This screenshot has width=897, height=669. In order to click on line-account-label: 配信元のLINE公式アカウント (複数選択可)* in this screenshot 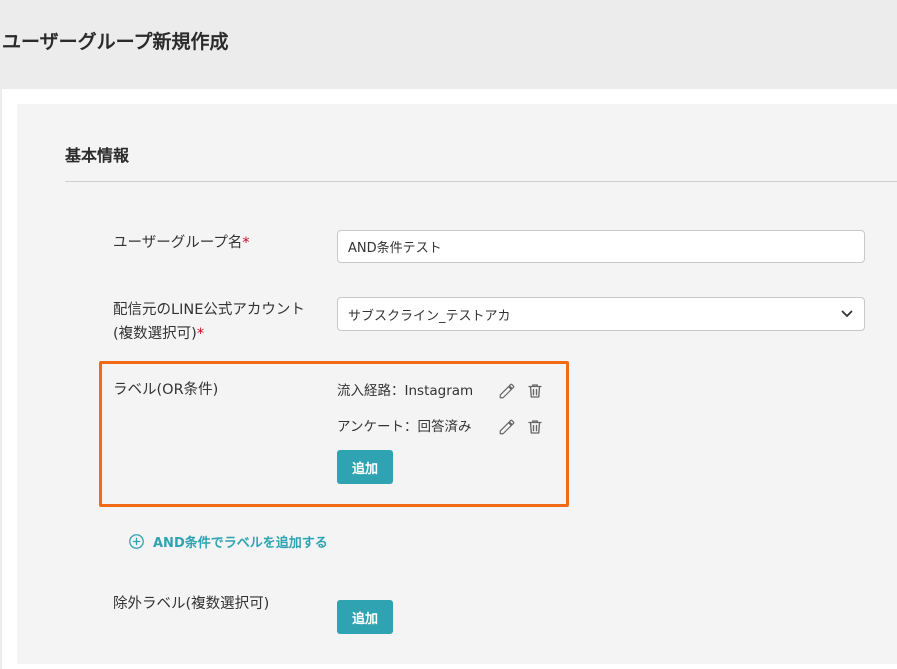, I will do `click(209, 322)`.